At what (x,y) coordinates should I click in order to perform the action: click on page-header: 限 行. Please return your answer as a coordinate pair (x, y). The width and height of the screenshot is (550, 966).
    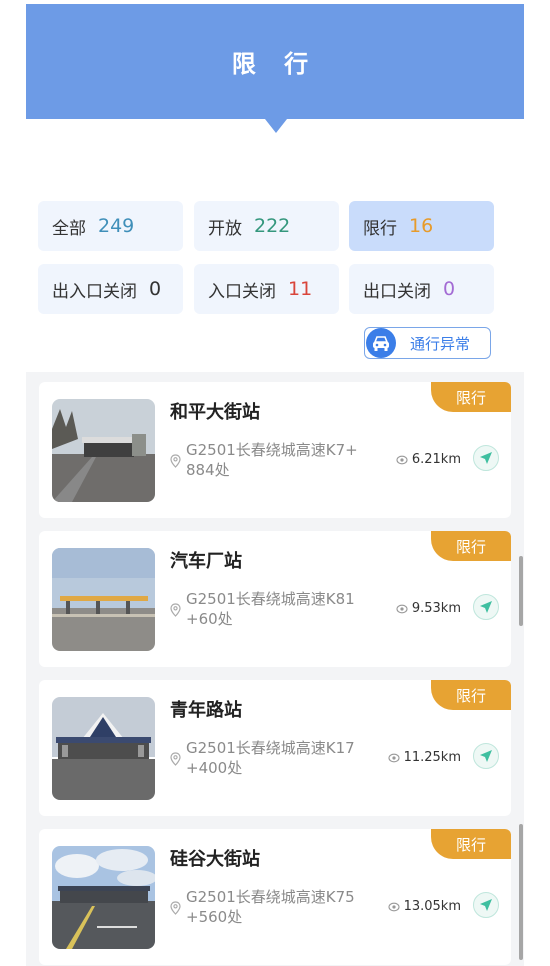
    Looking at the image, I should click on (275, 61).